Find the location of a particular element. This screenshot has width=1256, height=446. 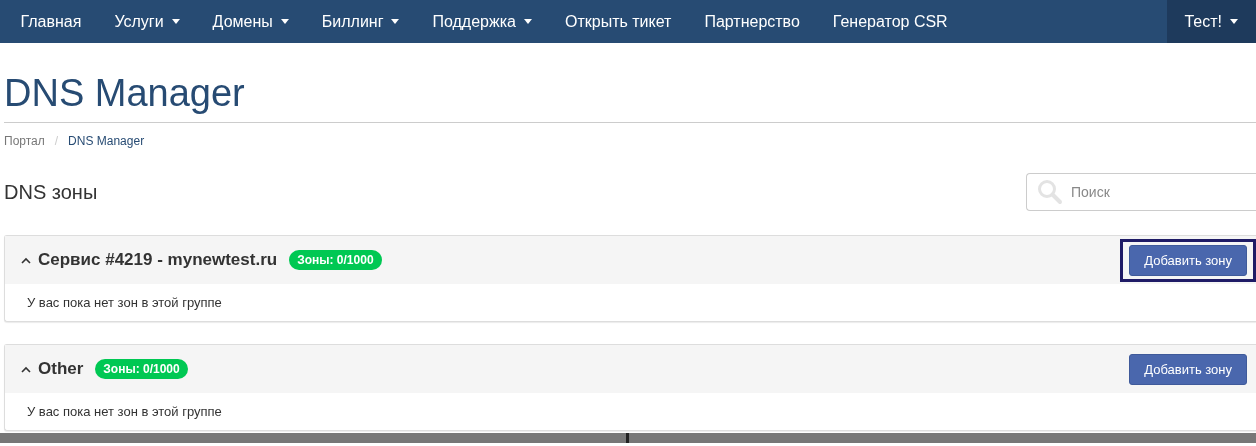

nav-item: Открыть тикет is located at coordinates (618, 21).